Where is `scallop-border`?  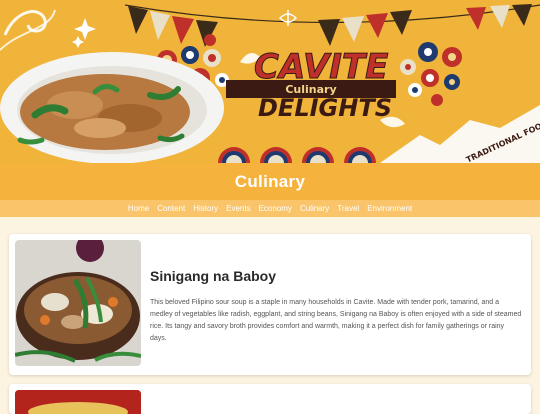 scallop-border is located at coordinates (297, 155).